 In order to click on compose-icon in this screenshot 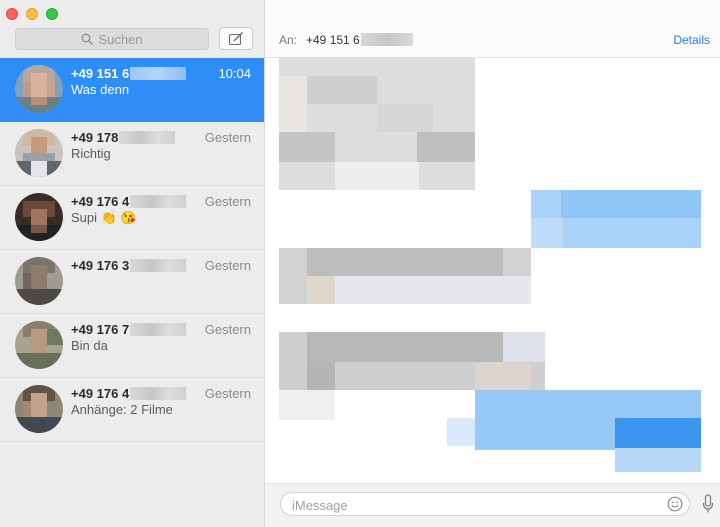, I will do `click(235, 38)`.